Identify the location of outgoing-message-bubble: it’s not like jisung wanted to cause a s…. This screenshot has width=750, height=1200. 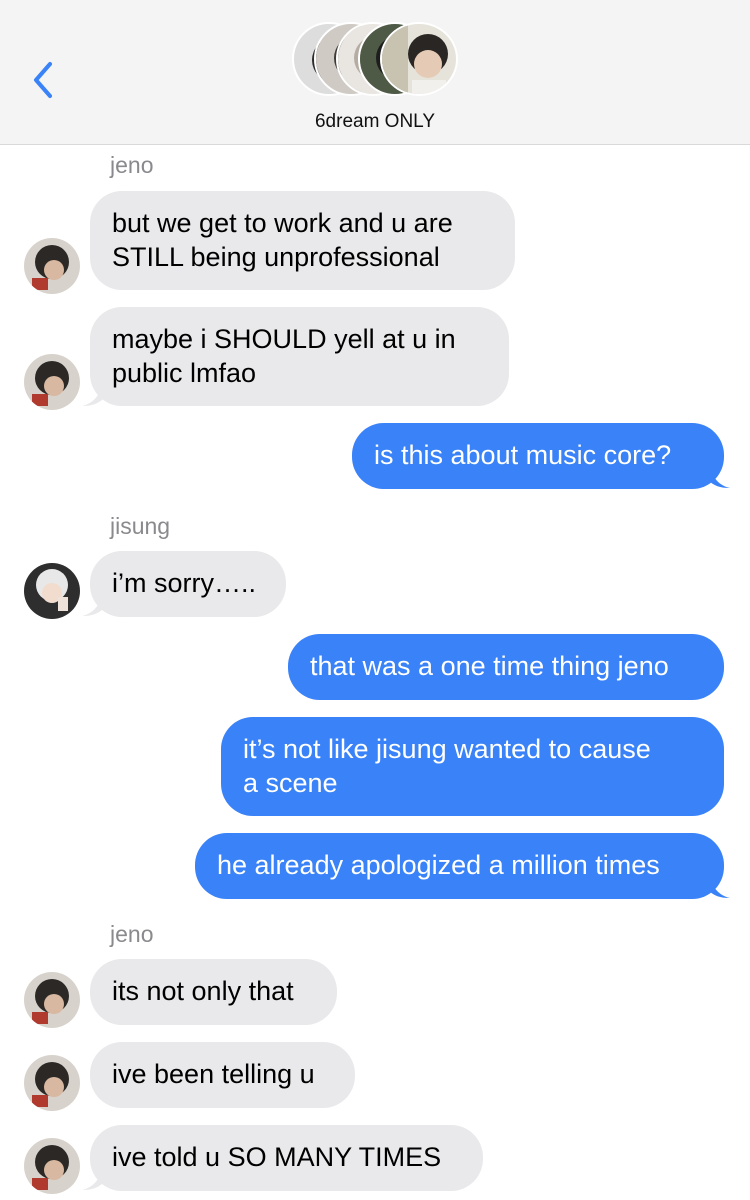
(472, 766).